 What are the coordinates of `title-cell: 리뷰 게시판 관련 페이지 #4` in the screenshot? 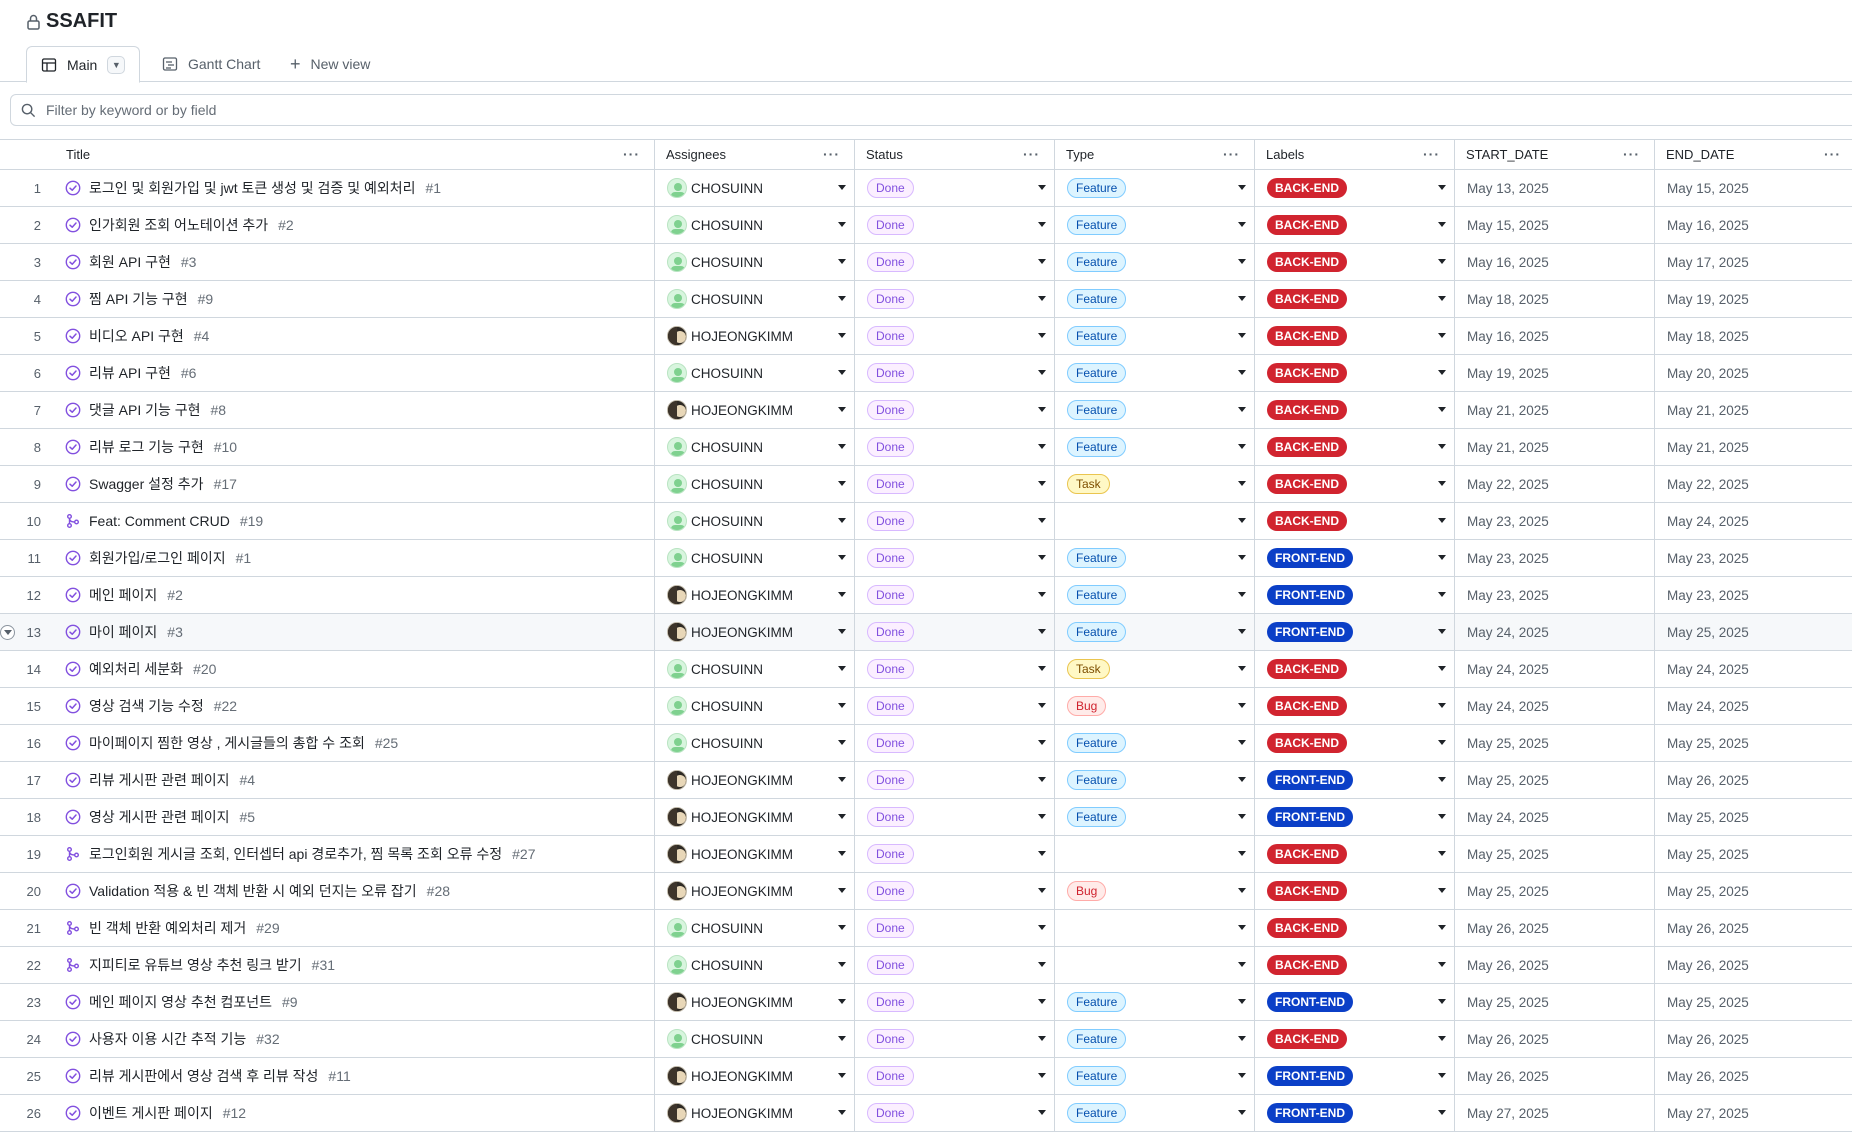 It's located at (355, 780).